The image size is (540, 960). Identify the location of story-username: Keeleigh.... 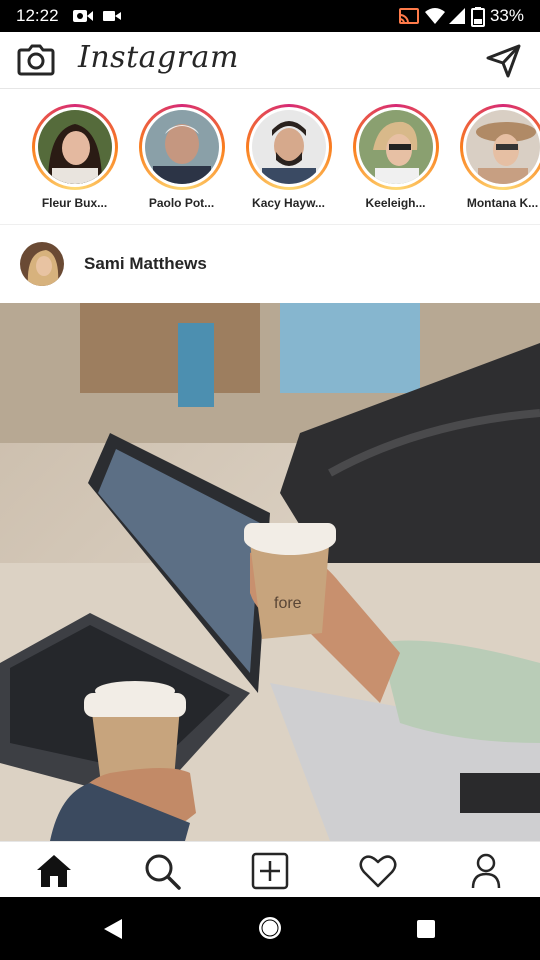
(395, 203).